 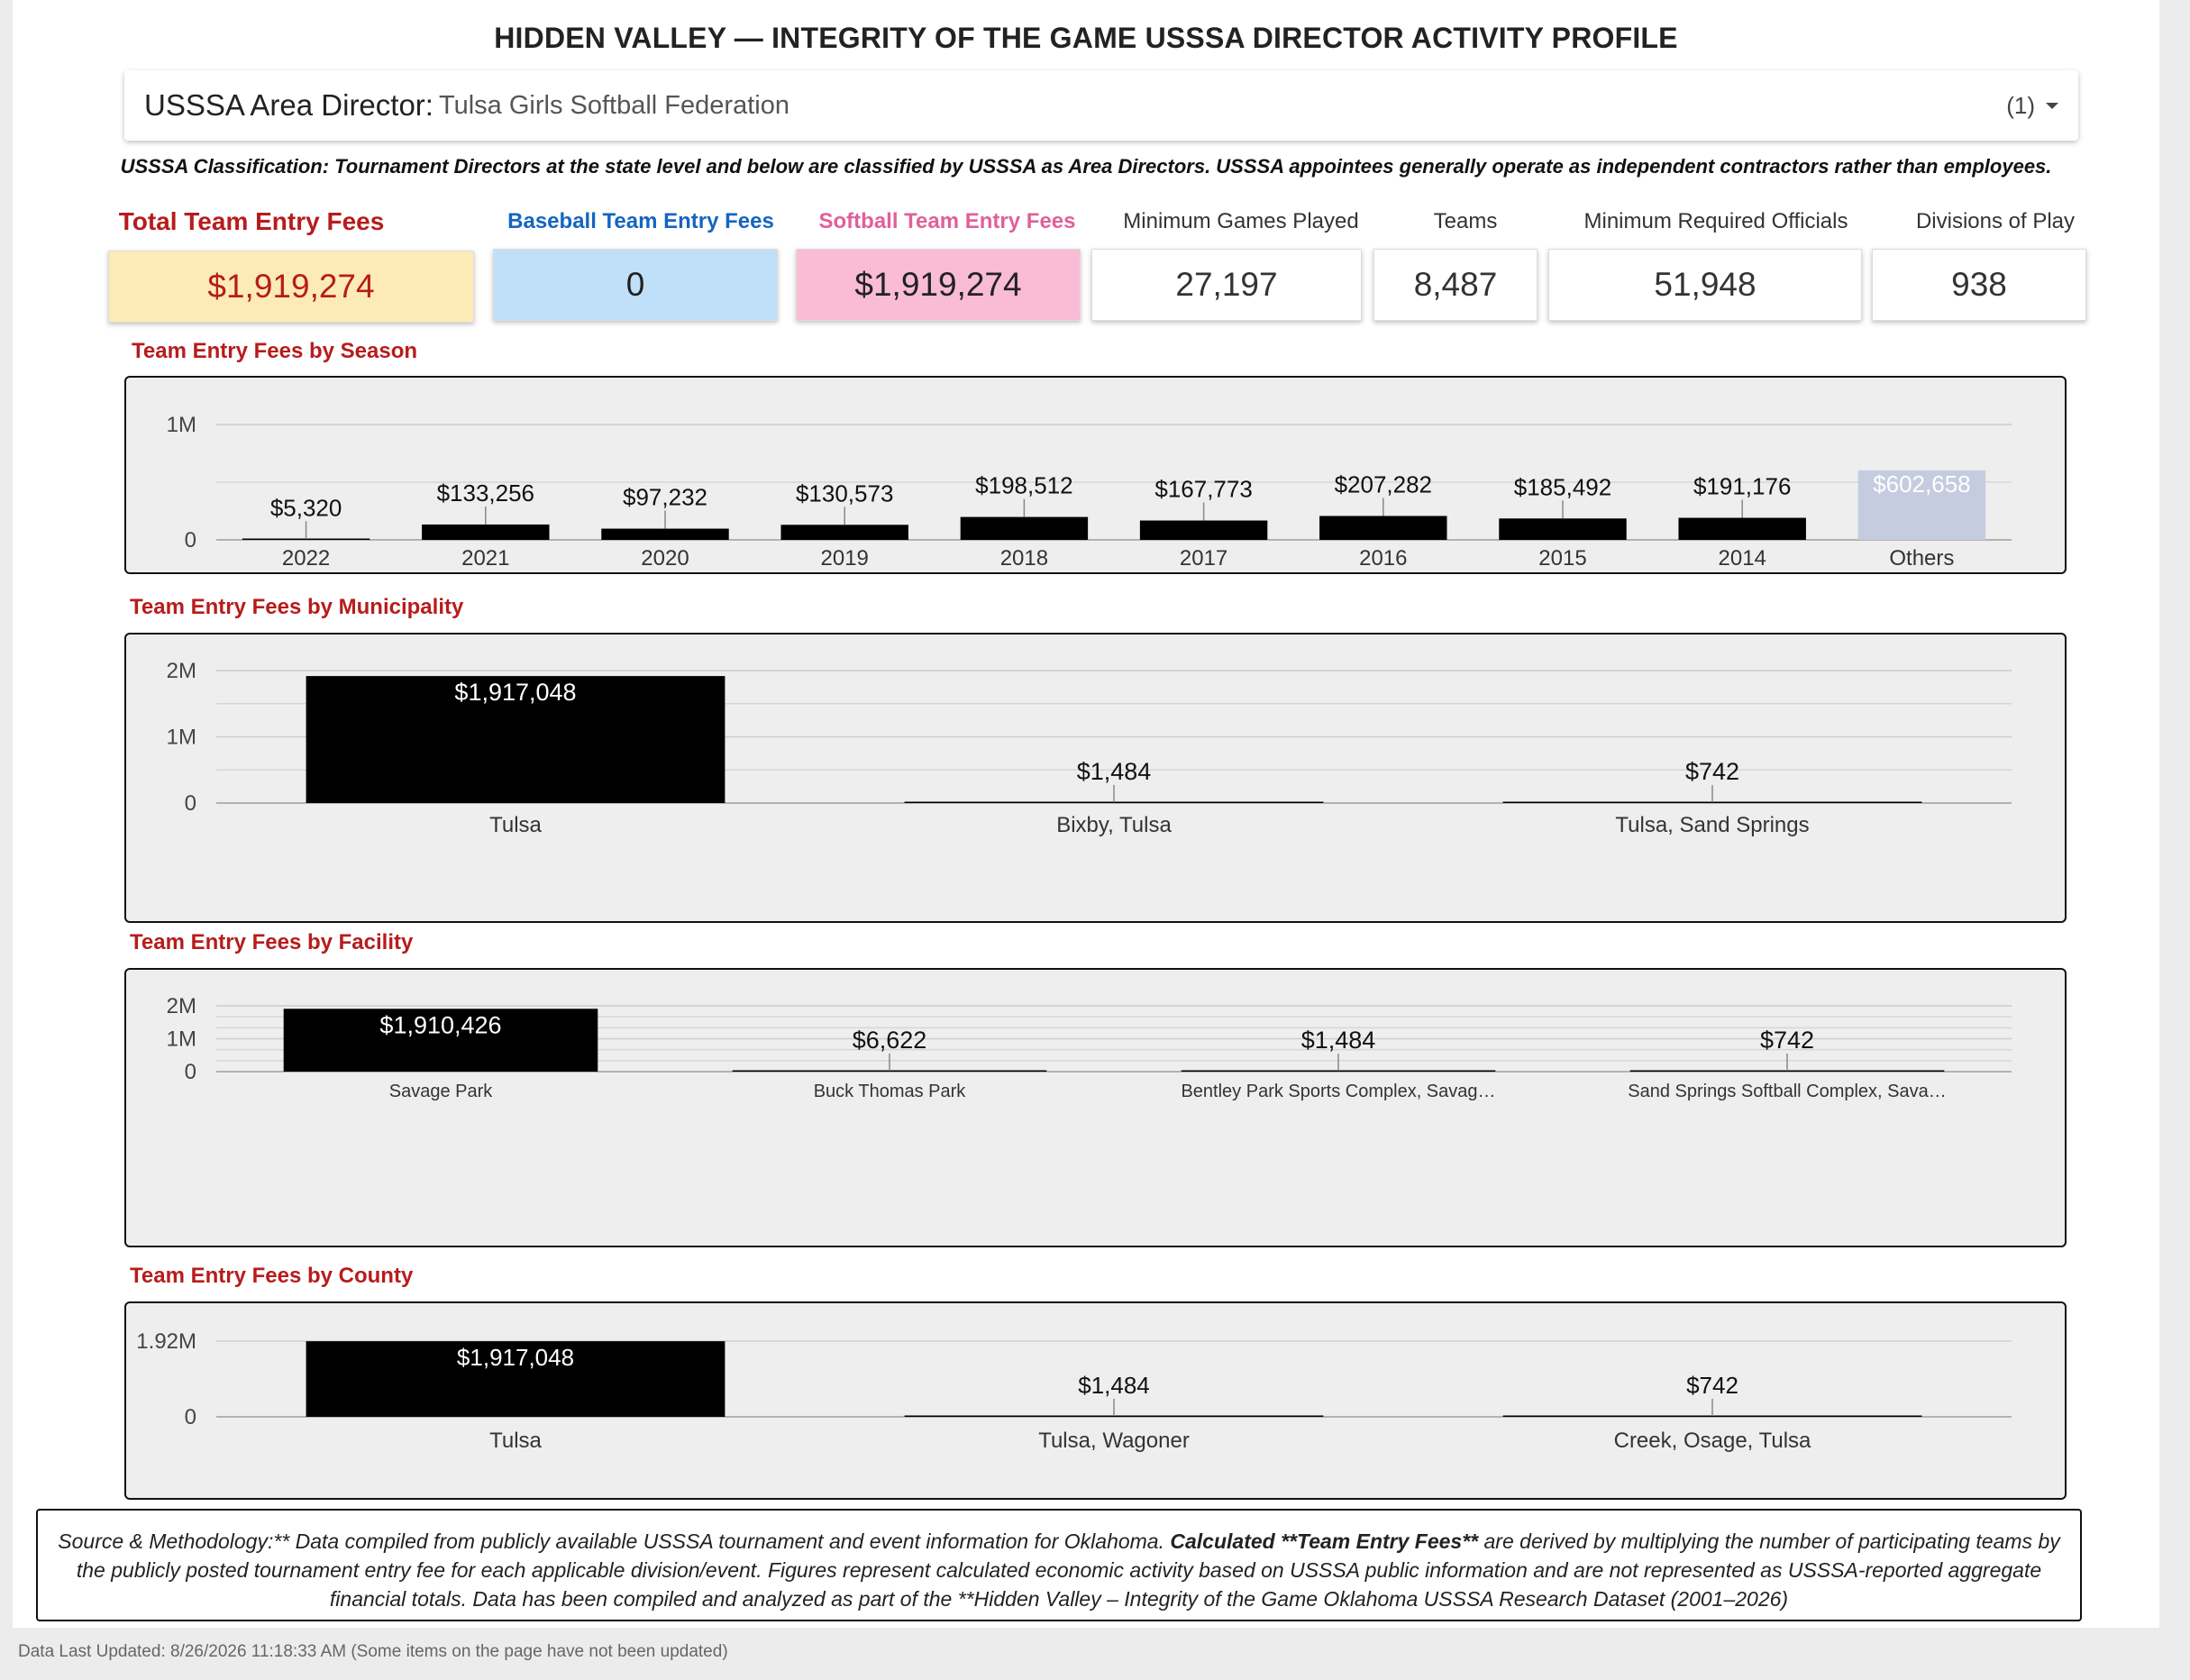 What do you see at coordinates (441, 1091) in the screenshot?
I see `category-label: Savage Park` at bounding box center [441, 1091].